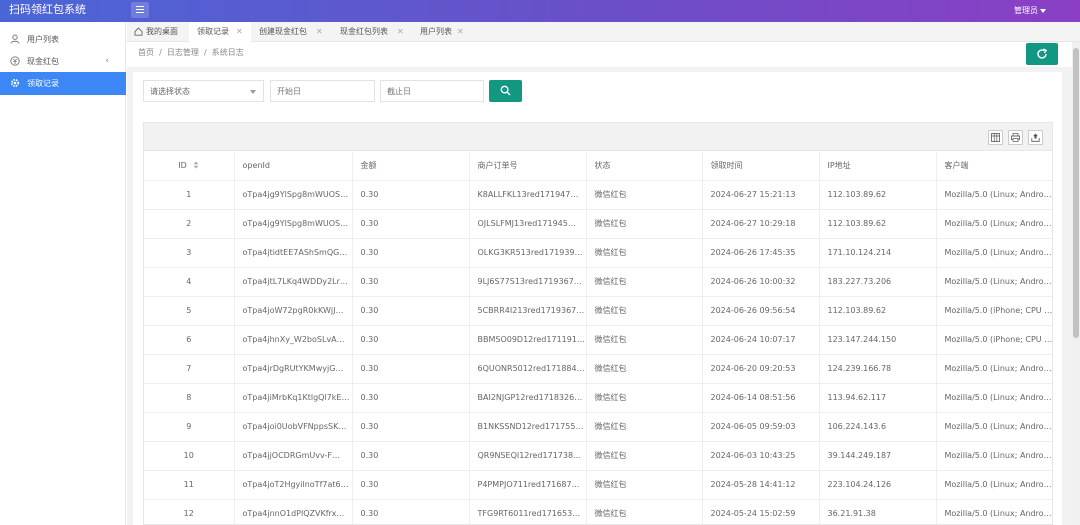 The height and width of the screenshot is (525, 1080). What do you see at coordinates (203, 91) in the screenshot?
I see `status-select: 请选择状态` at bounding box center [203, 91].